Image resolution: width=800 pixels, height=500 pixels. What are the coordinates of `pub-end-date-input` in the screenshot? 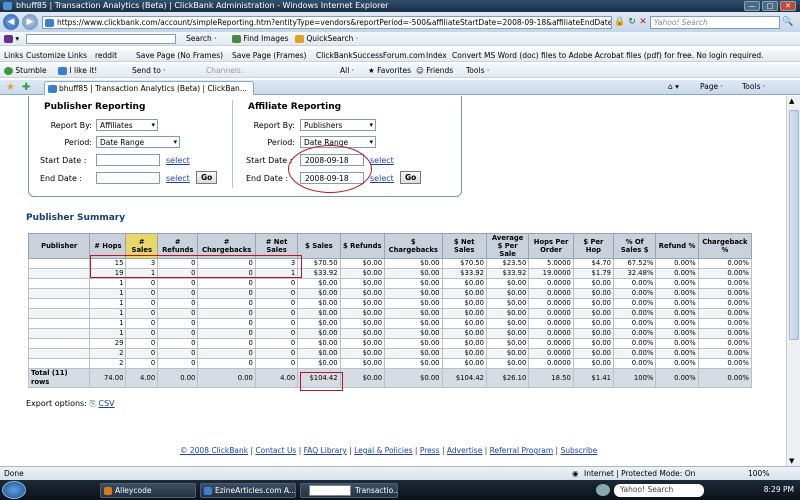 It's located at (128, 178).